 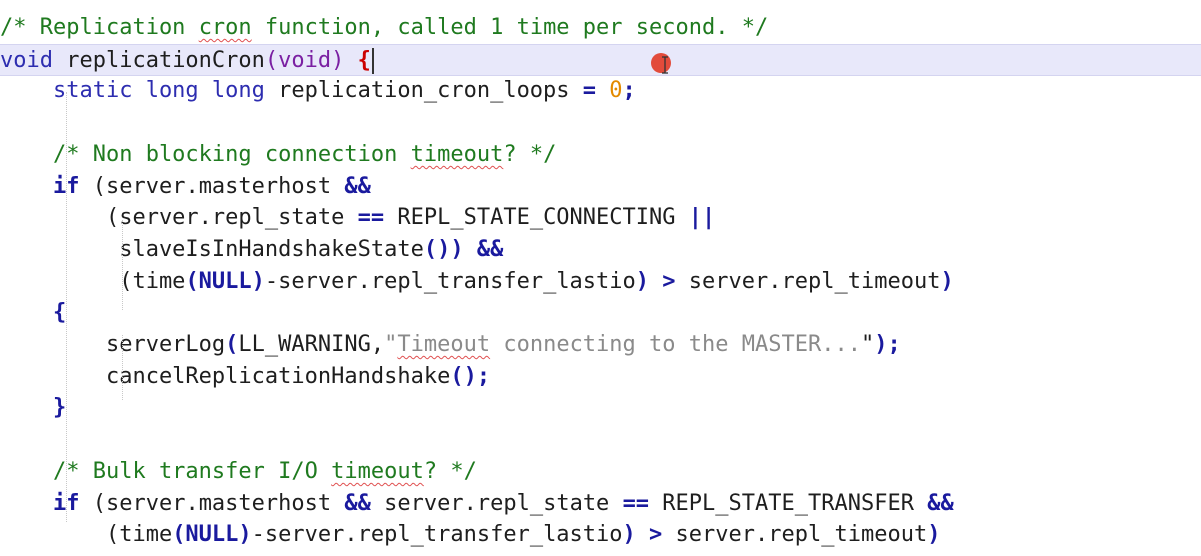 What do you see at coordinates (665, 65) in the screenshot?
I see `text-cursor-icon` at bounding box center [665, 65].